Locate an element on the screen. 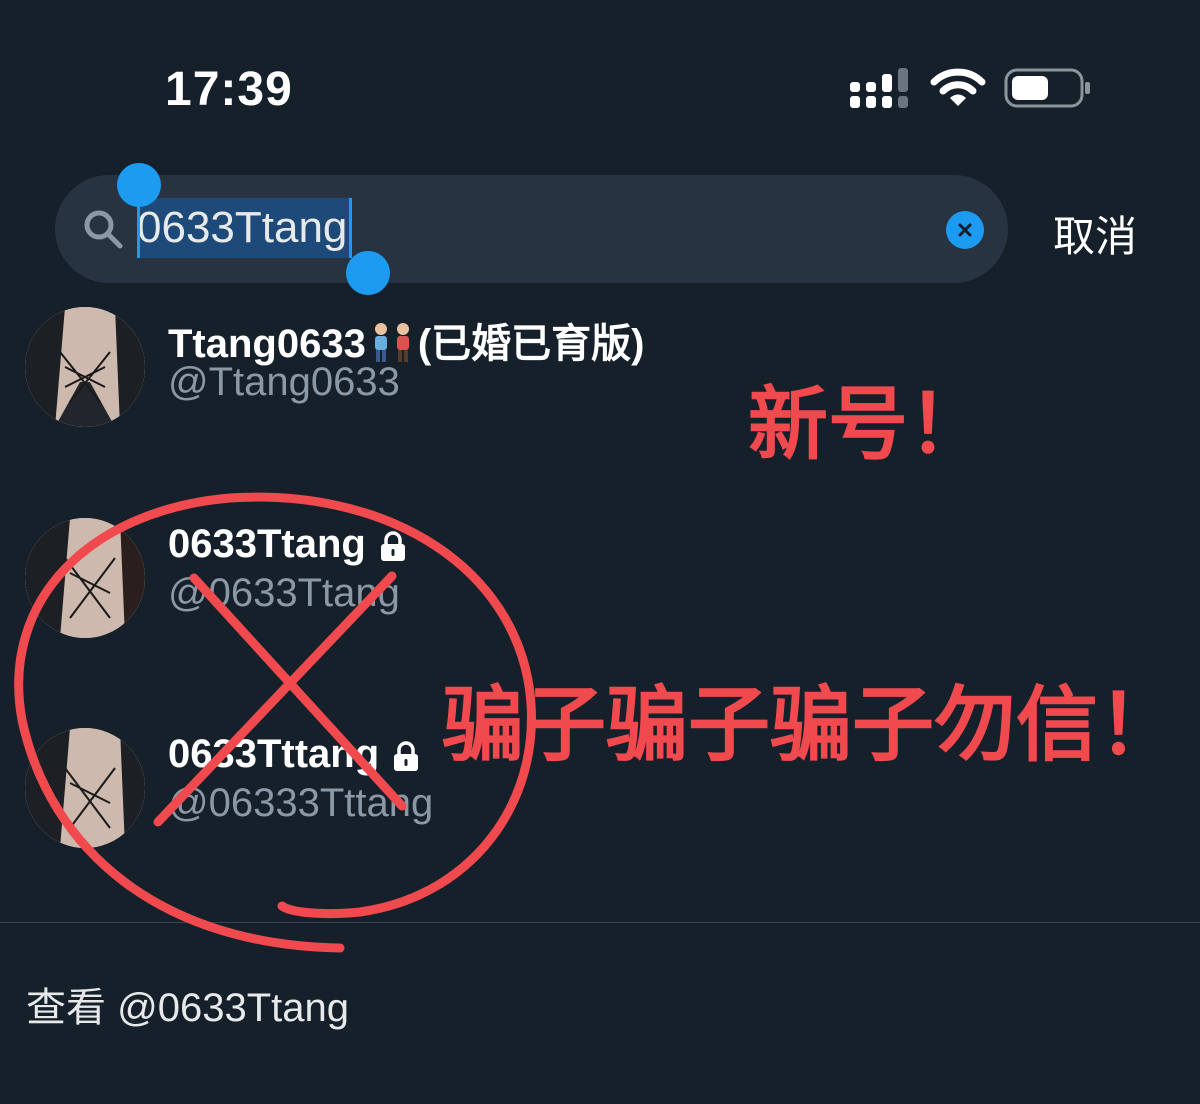 This screenshot has width=1200, height=1104. cellular-signal-icon is located at coordinates (879, 88).